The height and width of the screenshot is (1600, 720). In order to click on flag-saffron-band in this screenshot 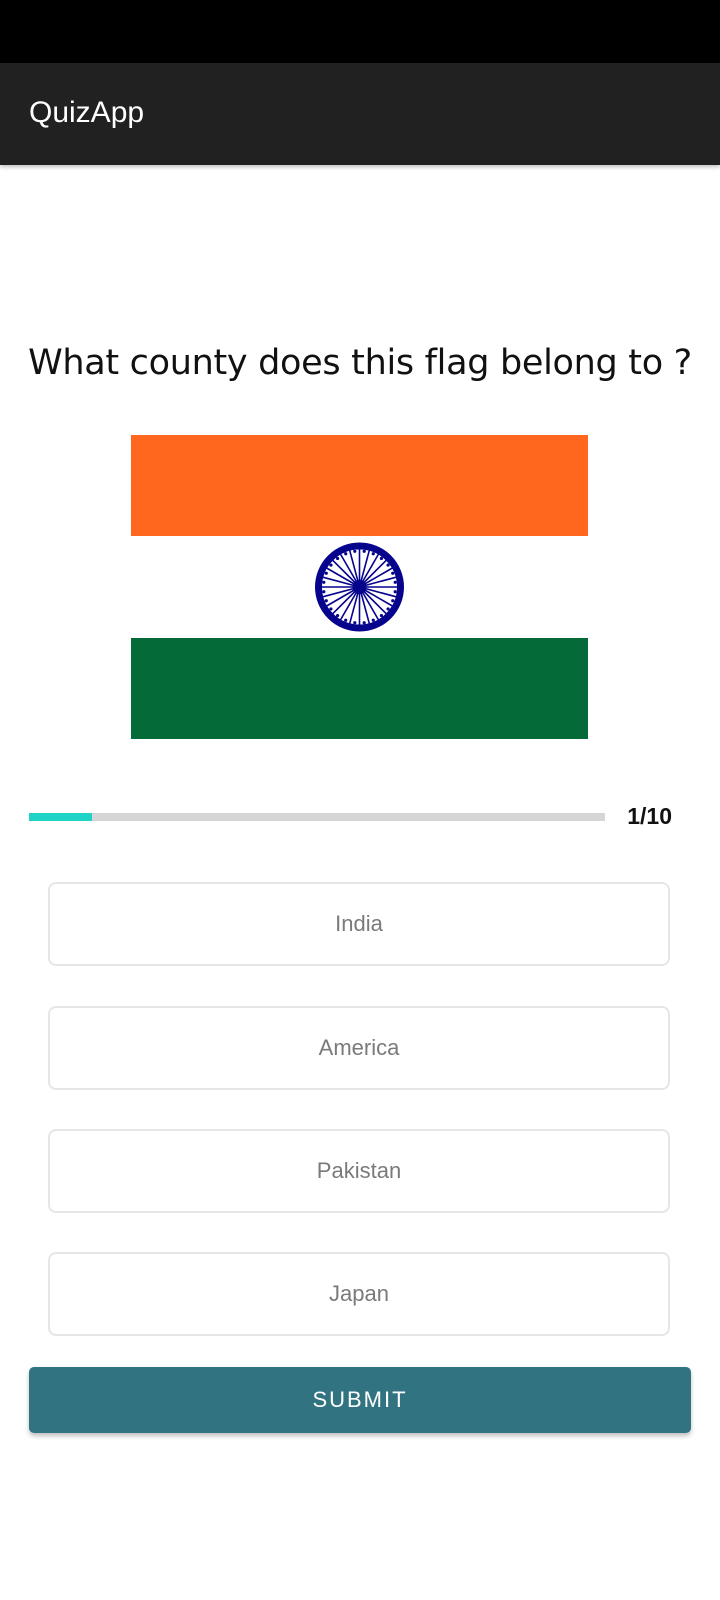, I will do `click(359, 485)`.